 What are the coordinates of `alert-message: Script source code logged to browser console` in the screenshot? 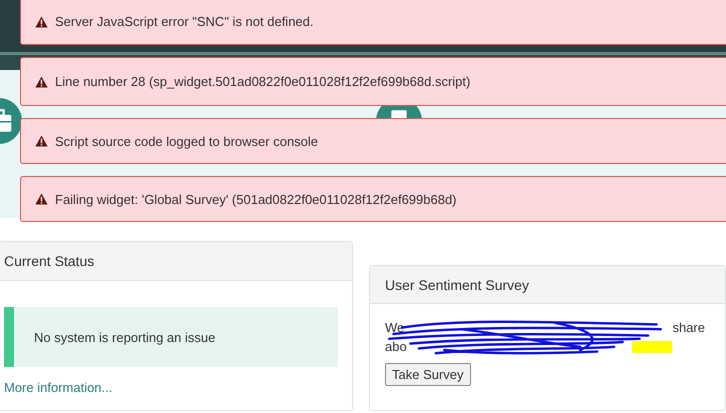 It's located at (186, 141).